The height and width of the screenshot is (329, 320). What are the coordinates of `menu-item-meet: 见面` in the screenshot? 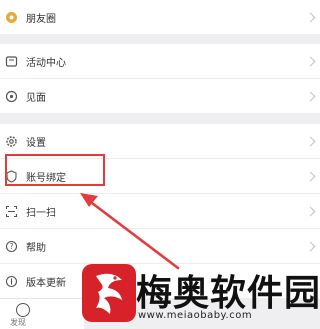 It's located at (160, 96).